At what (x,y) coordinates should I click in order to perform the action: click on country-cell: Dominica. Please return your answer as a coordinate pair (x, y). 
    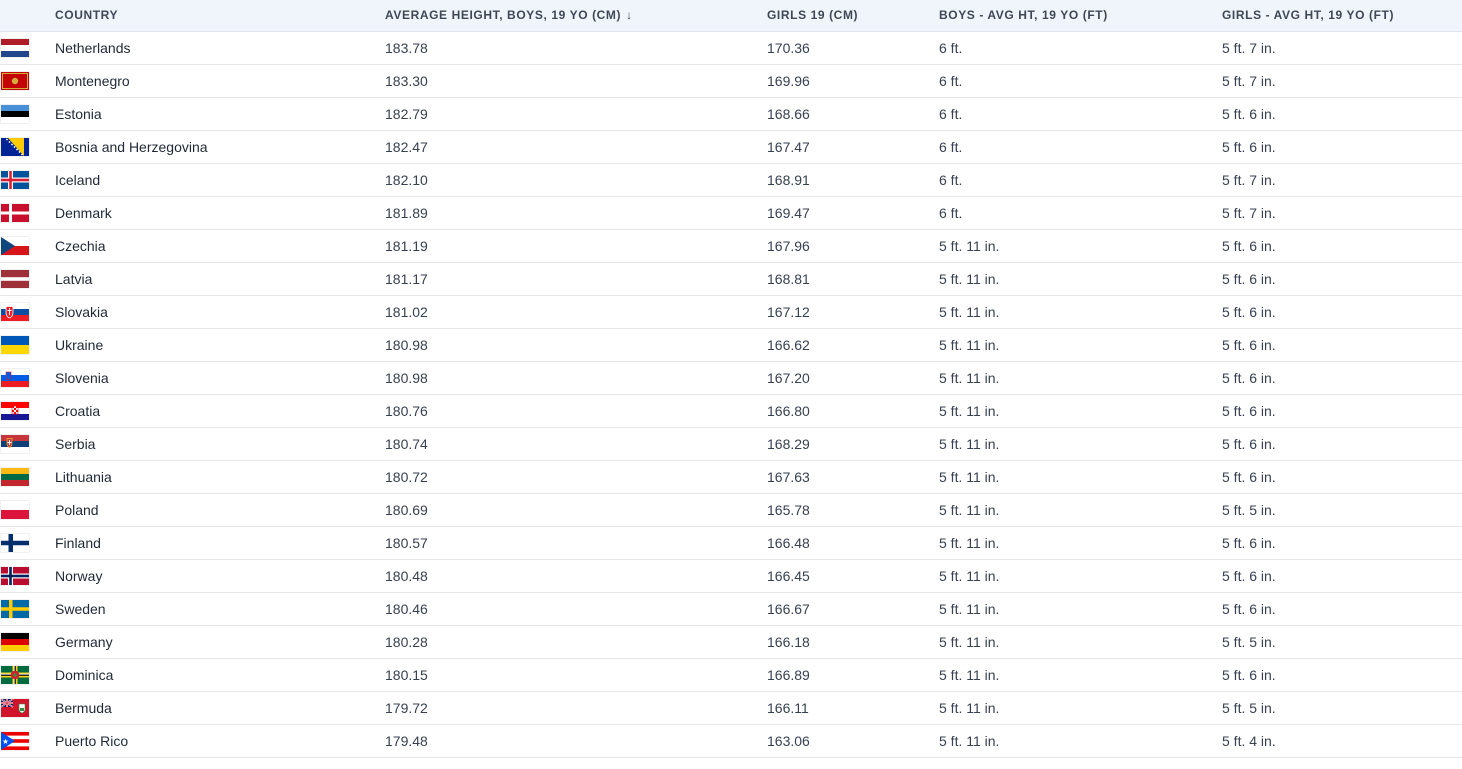
    Looking at the image, I should click on (220, 675).